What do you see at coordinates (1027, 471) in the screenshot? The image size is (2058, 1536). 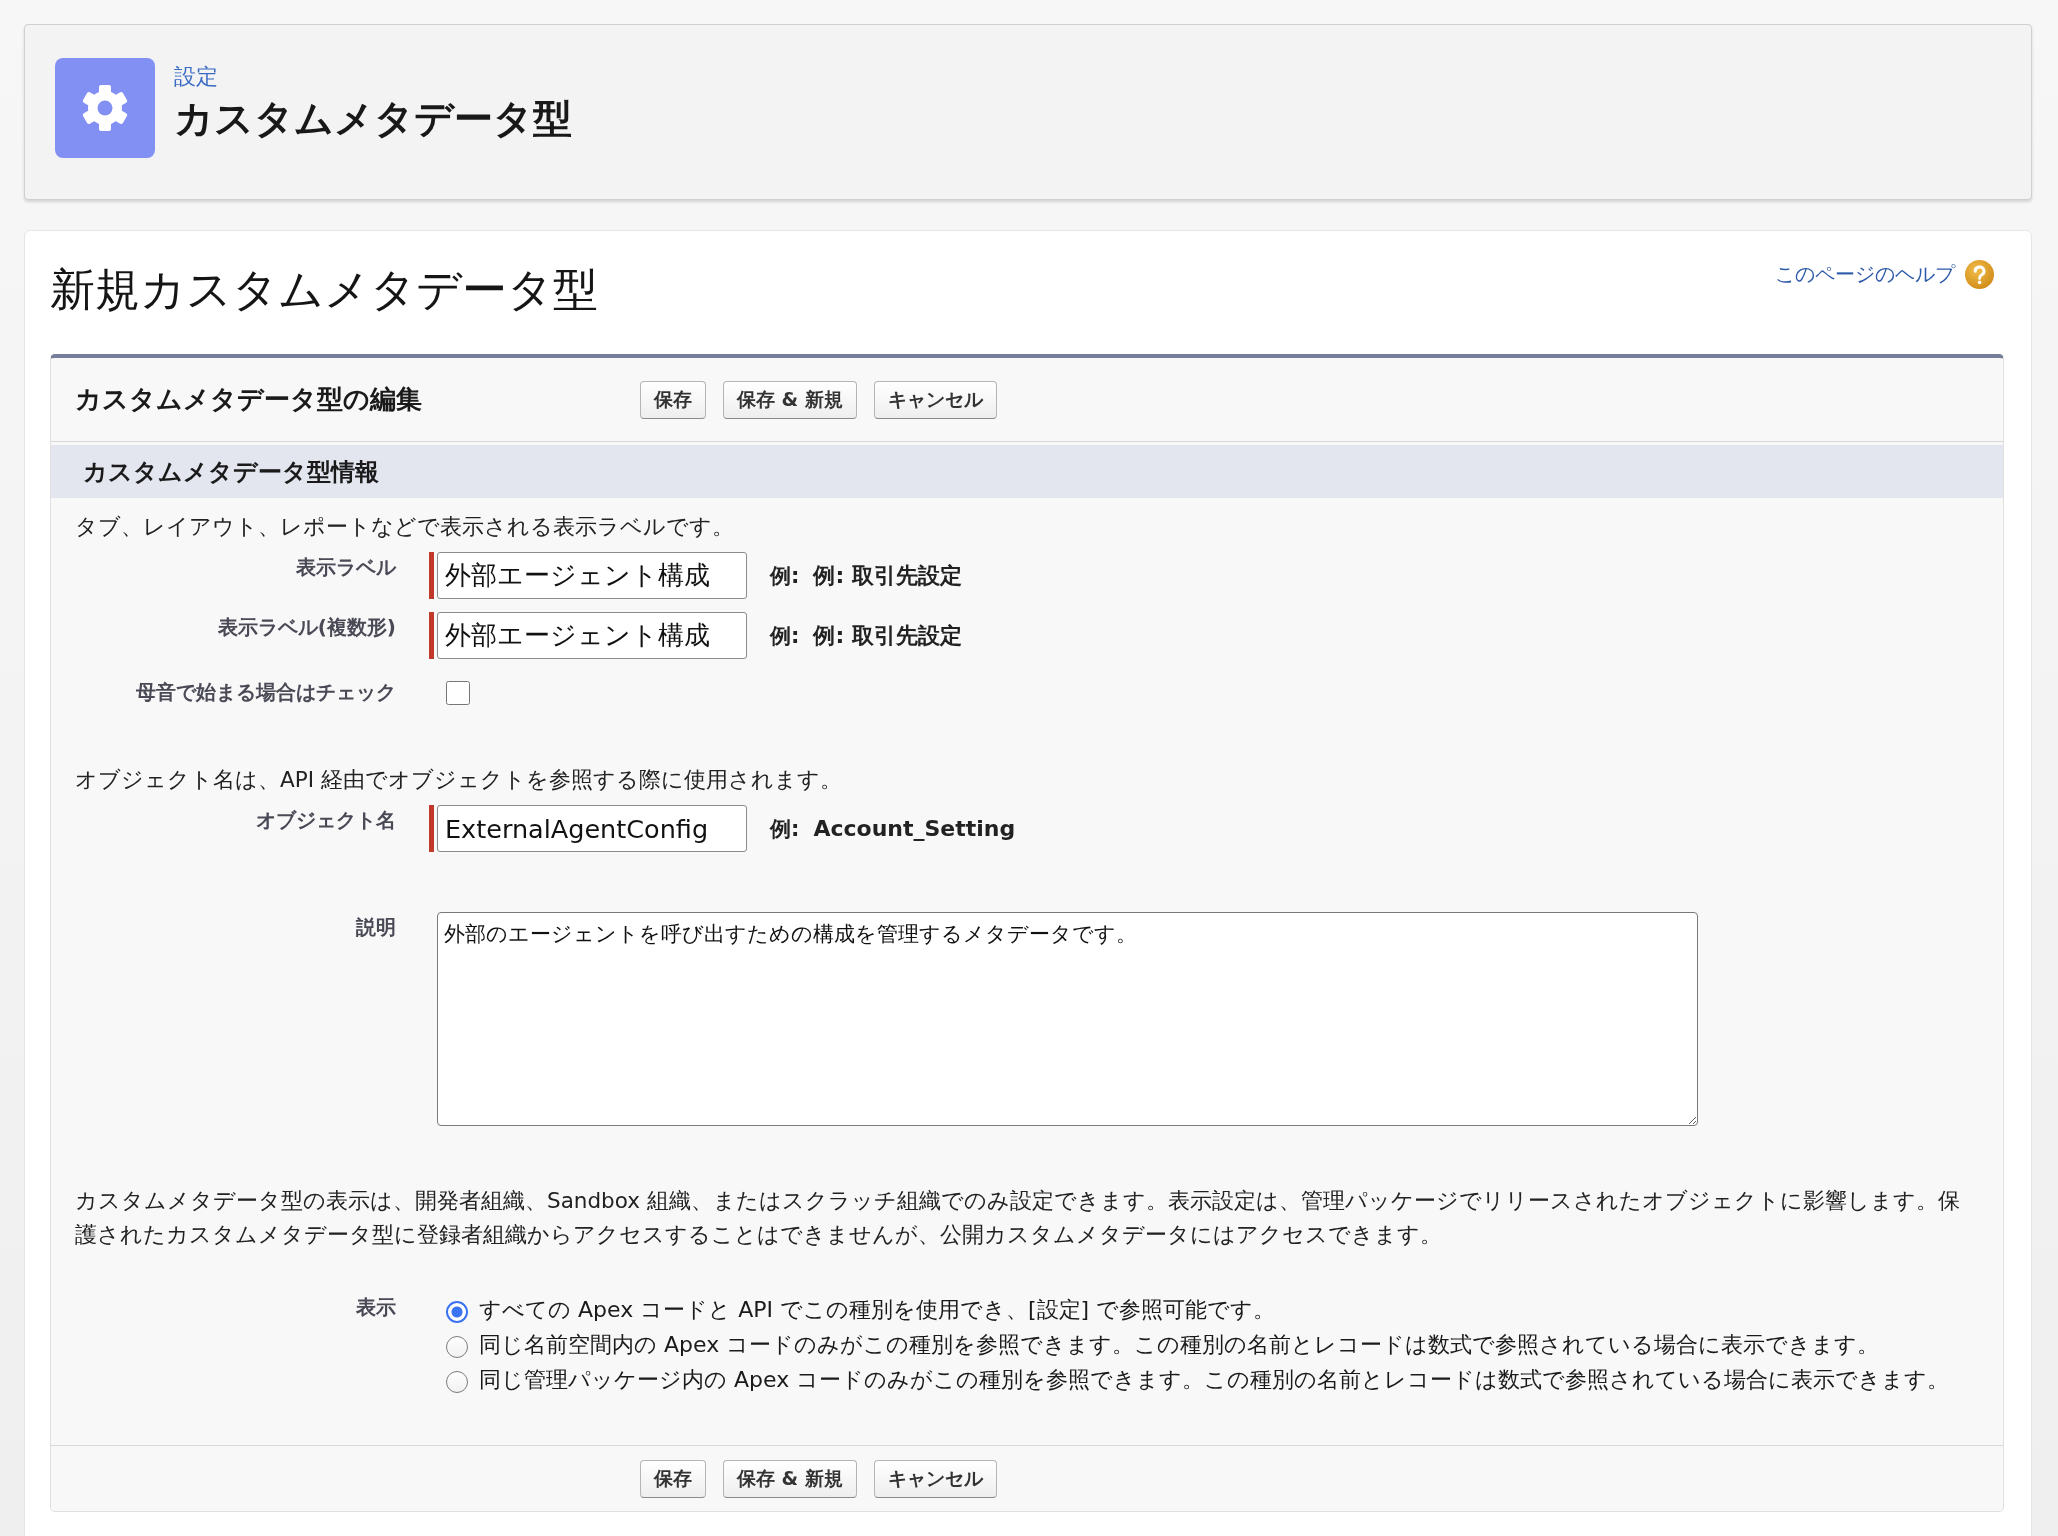 I see `section-header: カスタムメタデータ型情報` at bounding box center [1027, 471].